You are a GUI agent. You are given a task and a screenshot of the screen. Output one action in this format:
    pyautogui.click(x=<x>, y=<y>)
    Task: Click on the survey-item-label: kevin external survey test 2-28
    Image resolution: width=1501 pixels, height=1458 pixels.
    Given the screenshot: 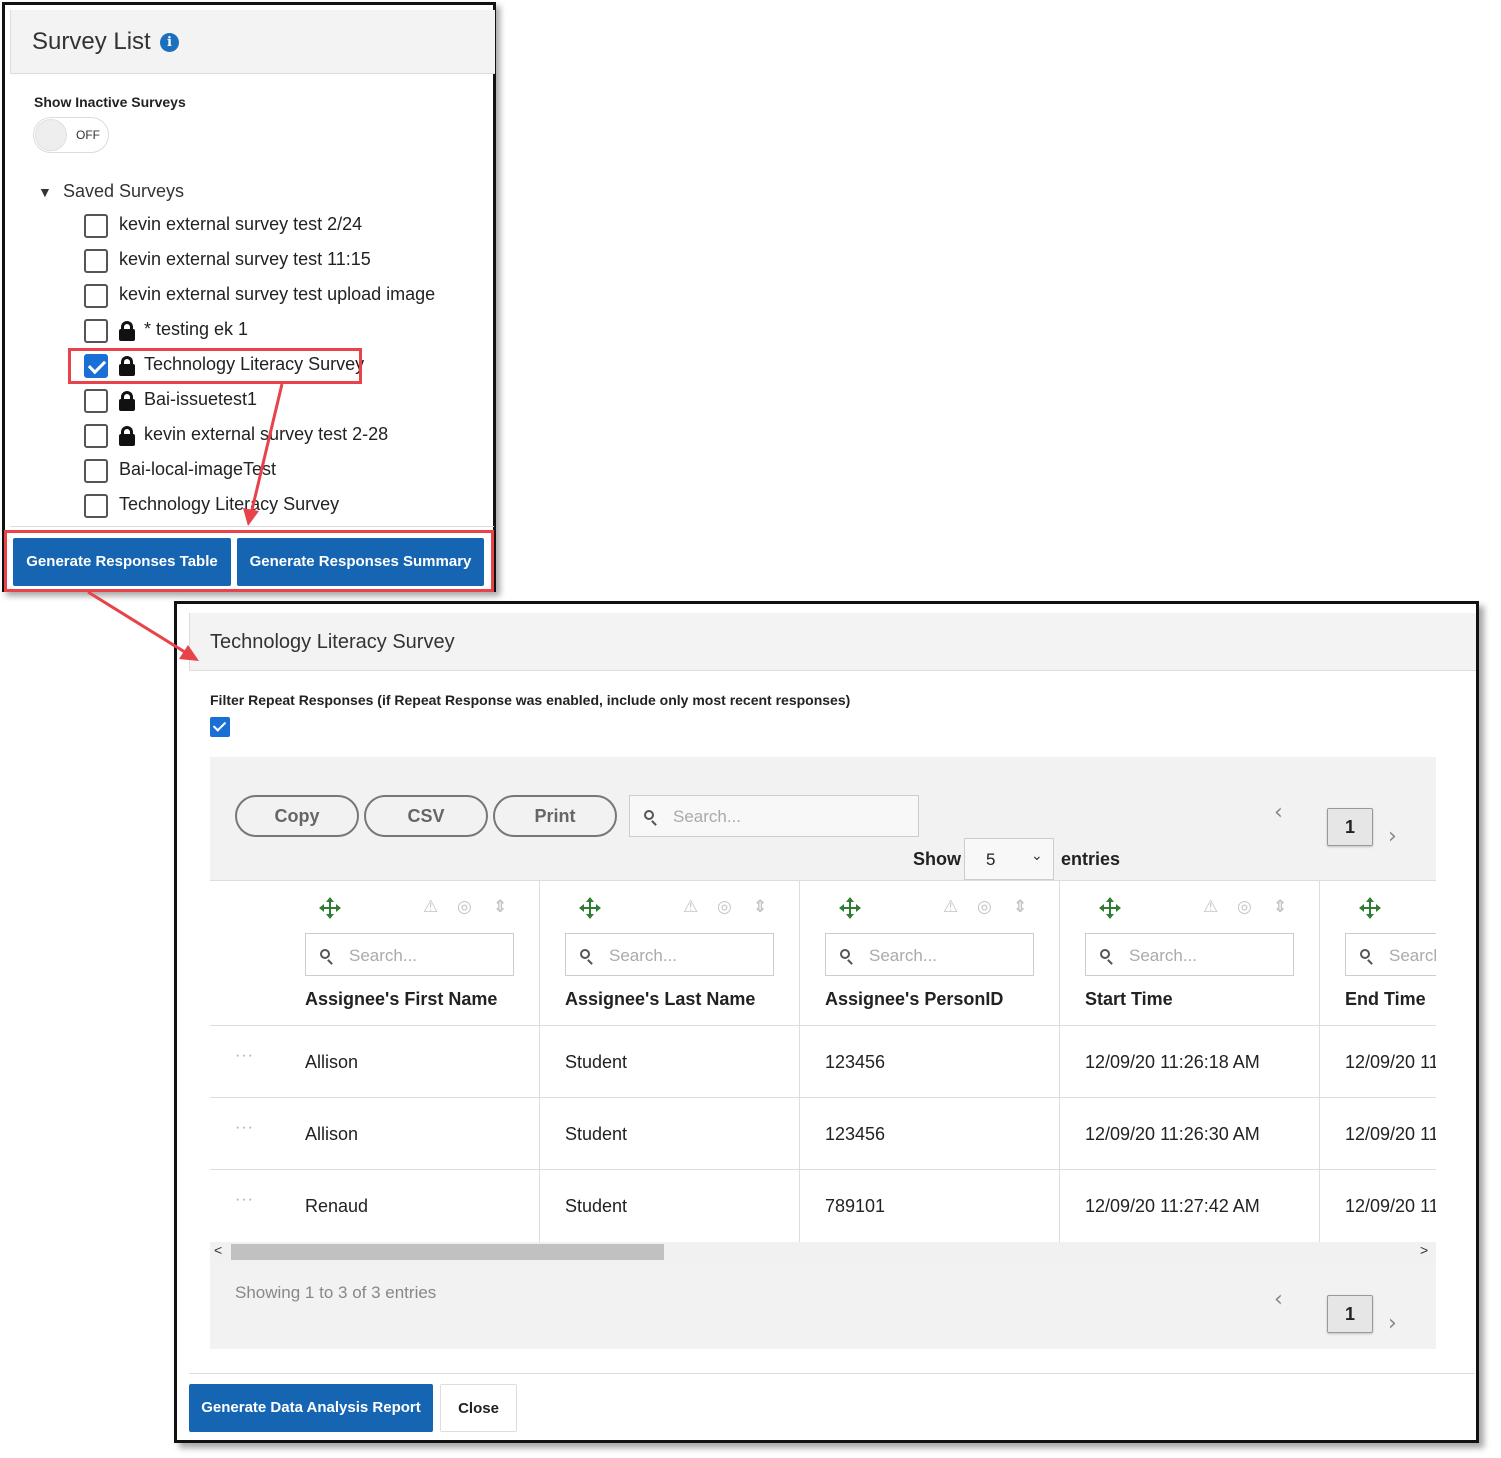 What is the action you would take?
    pyautogui.click(x=266, y=434)
    